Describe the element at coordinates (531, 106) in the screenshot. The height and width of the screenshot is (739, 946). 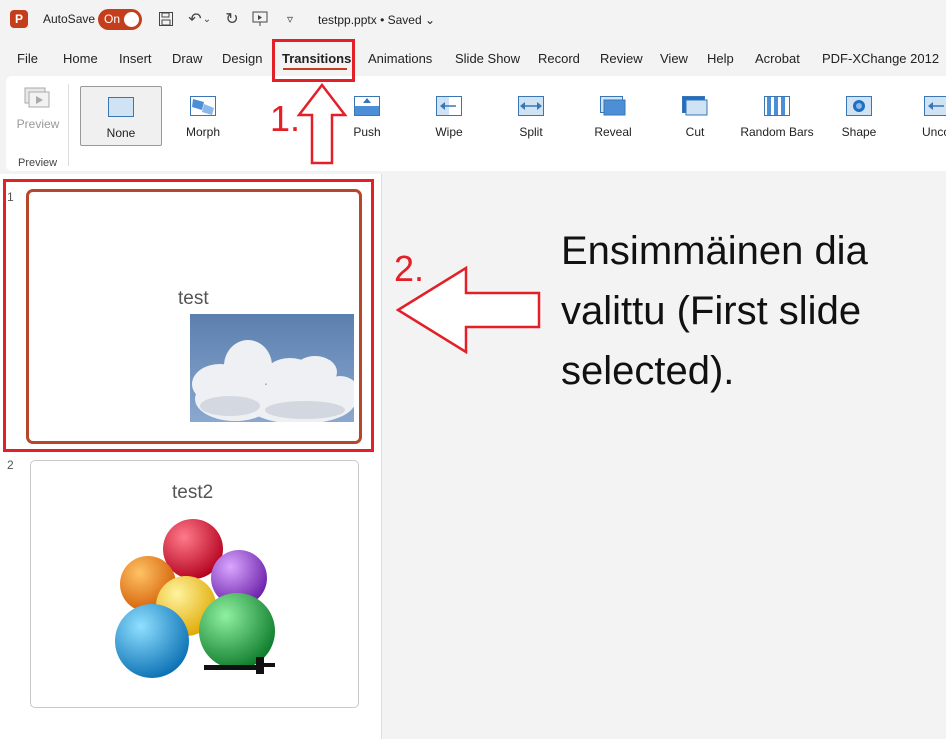
I see `split-transition-icon` at that location.